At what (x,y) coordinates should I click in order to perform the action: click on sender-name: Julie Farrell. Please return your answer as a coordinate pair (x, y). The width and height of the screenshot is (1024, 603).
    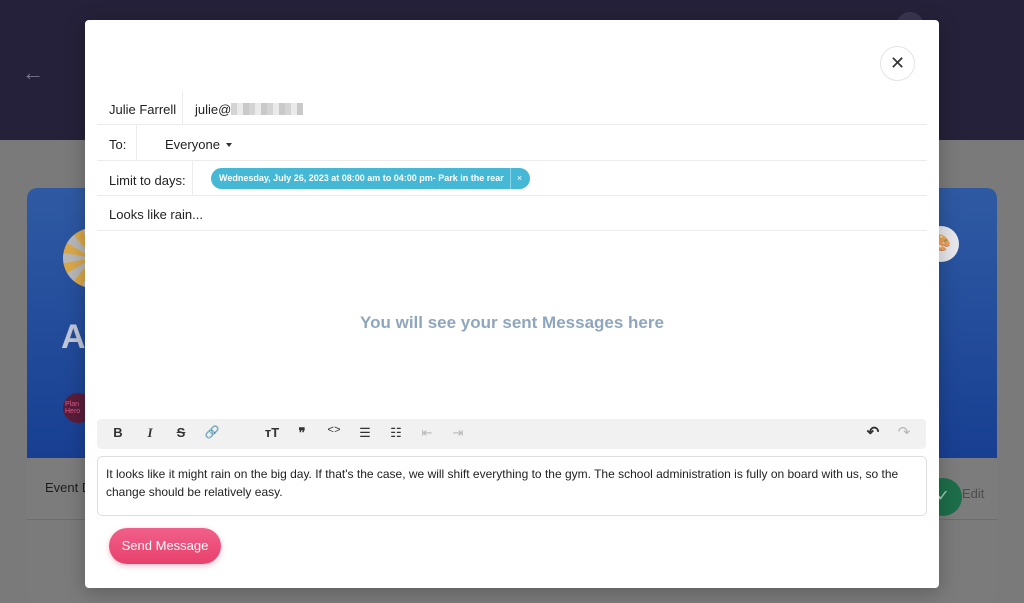
    Looking at the image, I should click on (143, 109).